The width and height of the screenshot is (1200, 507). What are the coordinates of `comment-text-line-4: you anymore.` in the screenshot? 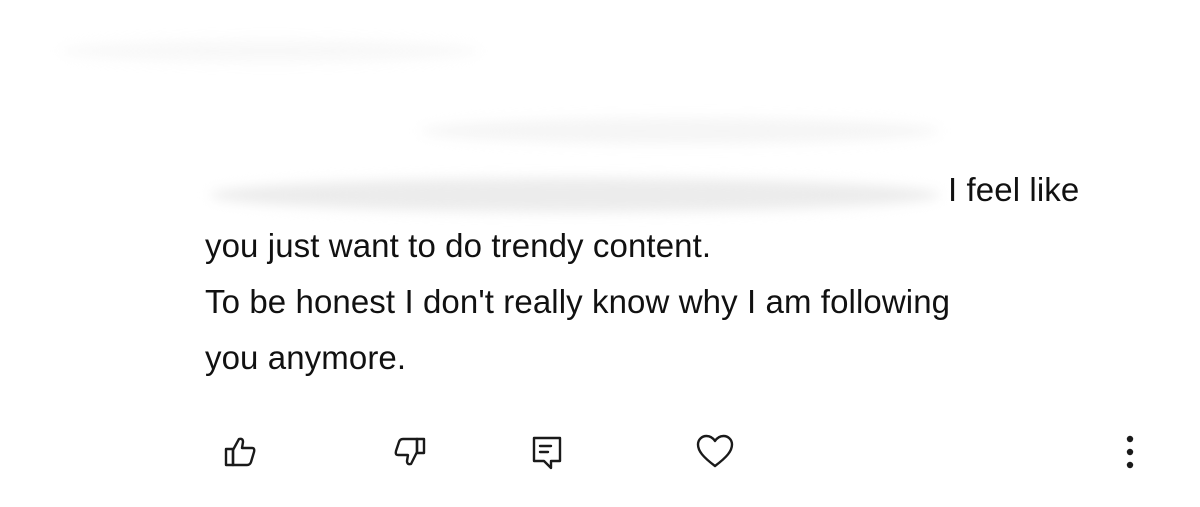 It's located at (306, 357).